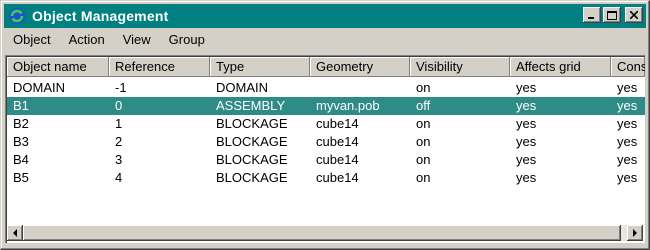 This screenshot has height=250, width=650. What do you see at coordinates (560, 67) in the screenshot?
I see `column-header-affects-grid: Affects grid` at bounding box center [560, 67].